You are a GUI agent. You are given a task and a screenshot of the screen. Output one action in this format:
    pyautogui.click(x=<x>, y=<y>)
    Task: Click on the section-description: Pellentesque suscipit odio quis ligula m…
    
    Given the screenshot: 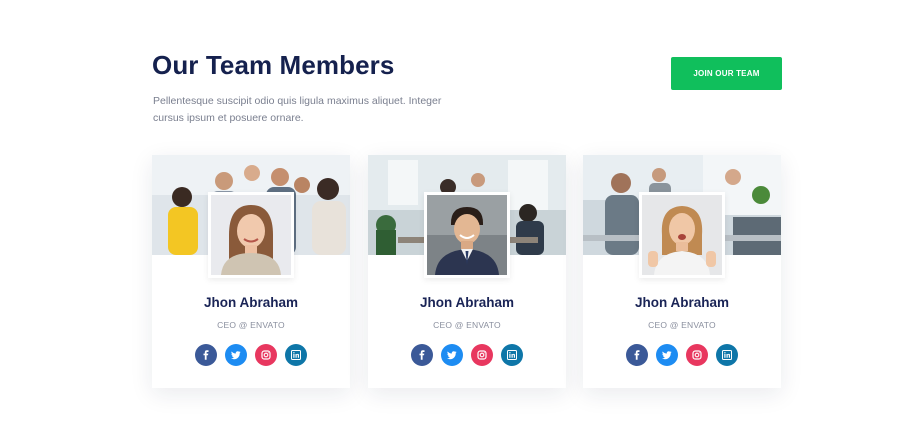 What is the action you would take?
    pyautogui.click(x=297, y=109)
    